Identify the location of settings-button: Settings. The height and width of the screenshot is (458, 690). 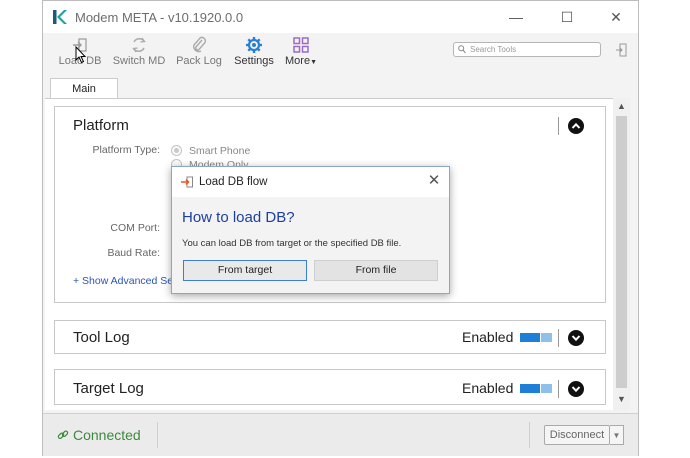
(254, 53).